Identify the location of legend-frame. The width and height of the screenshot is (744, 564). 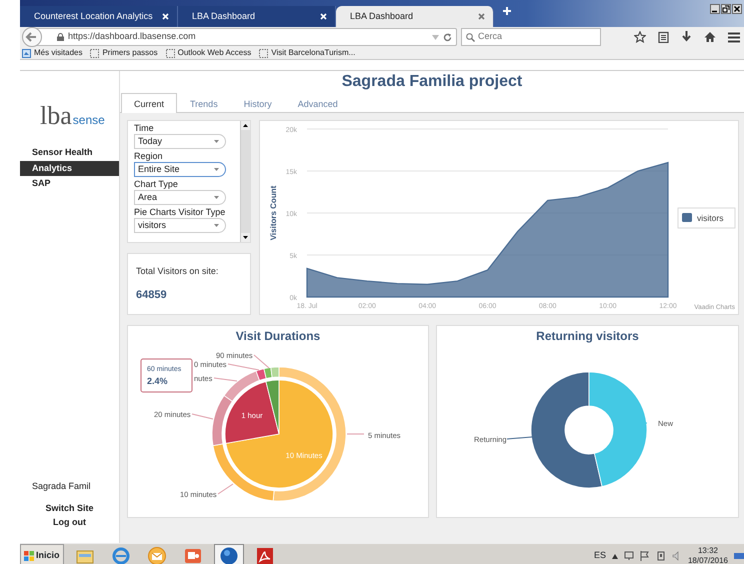
(707, 218).